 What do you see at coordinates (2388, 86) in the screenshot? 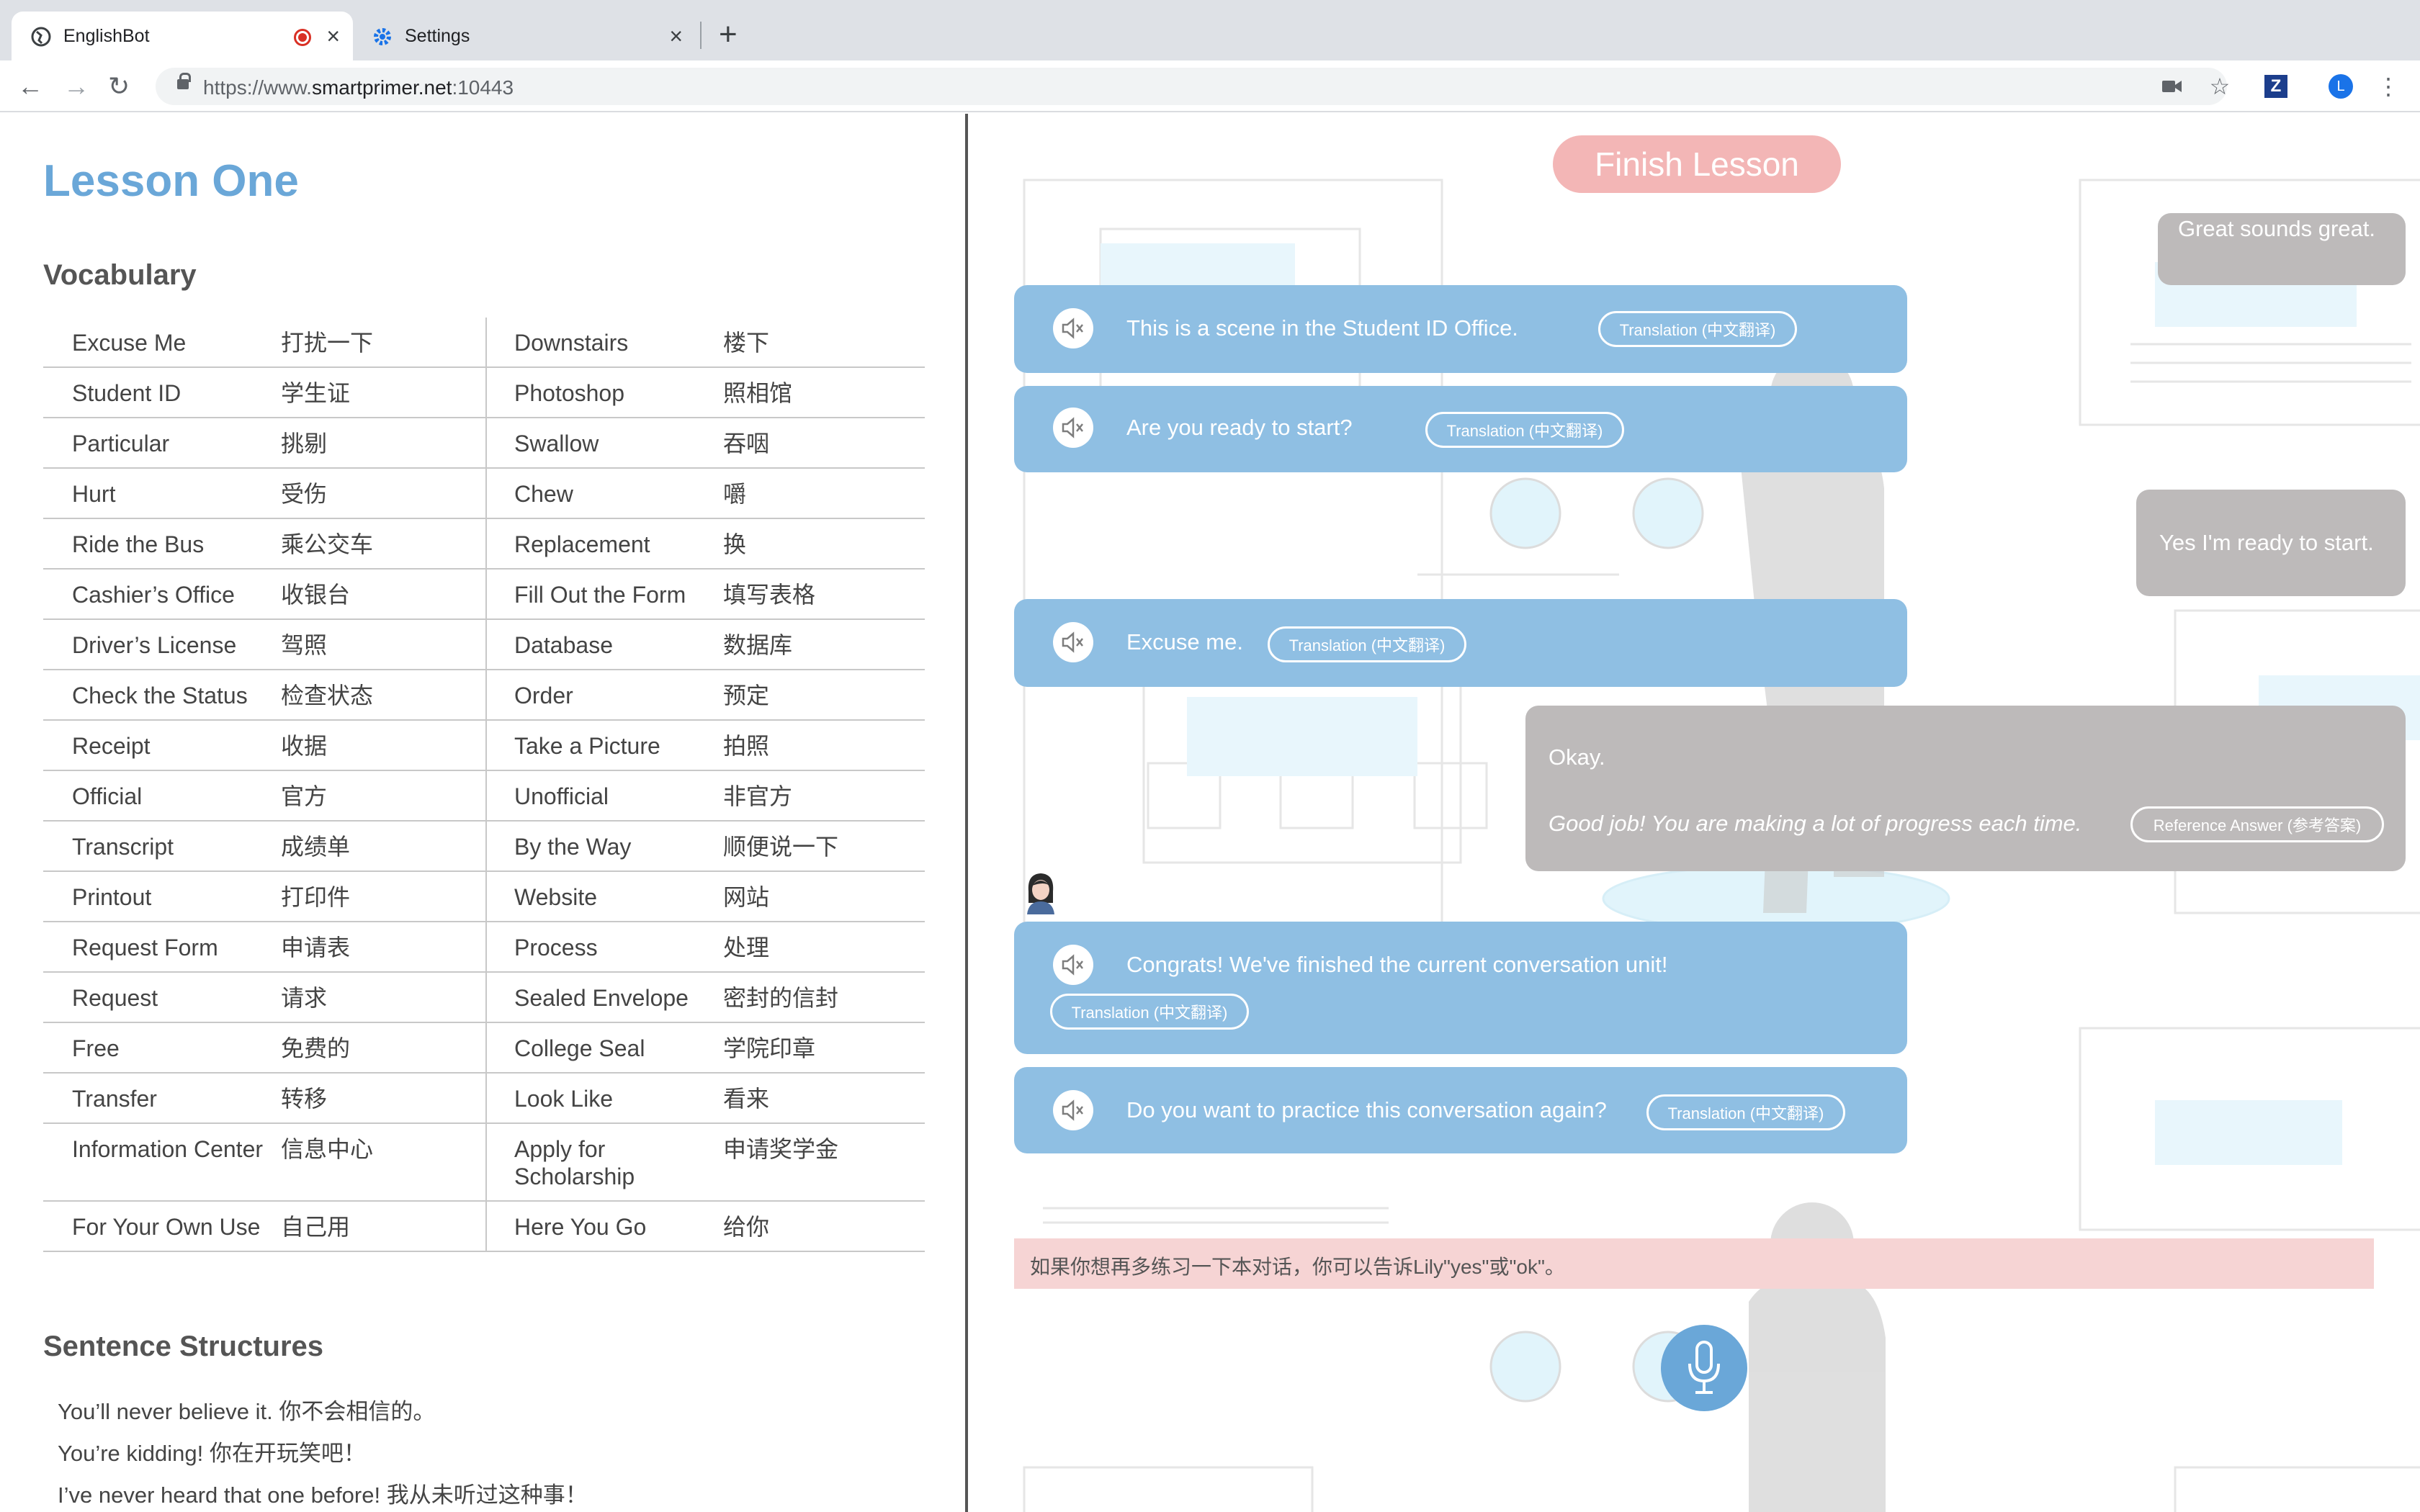
I see `more-menu-icon: ⋮` at bounding box center [2388, 86].